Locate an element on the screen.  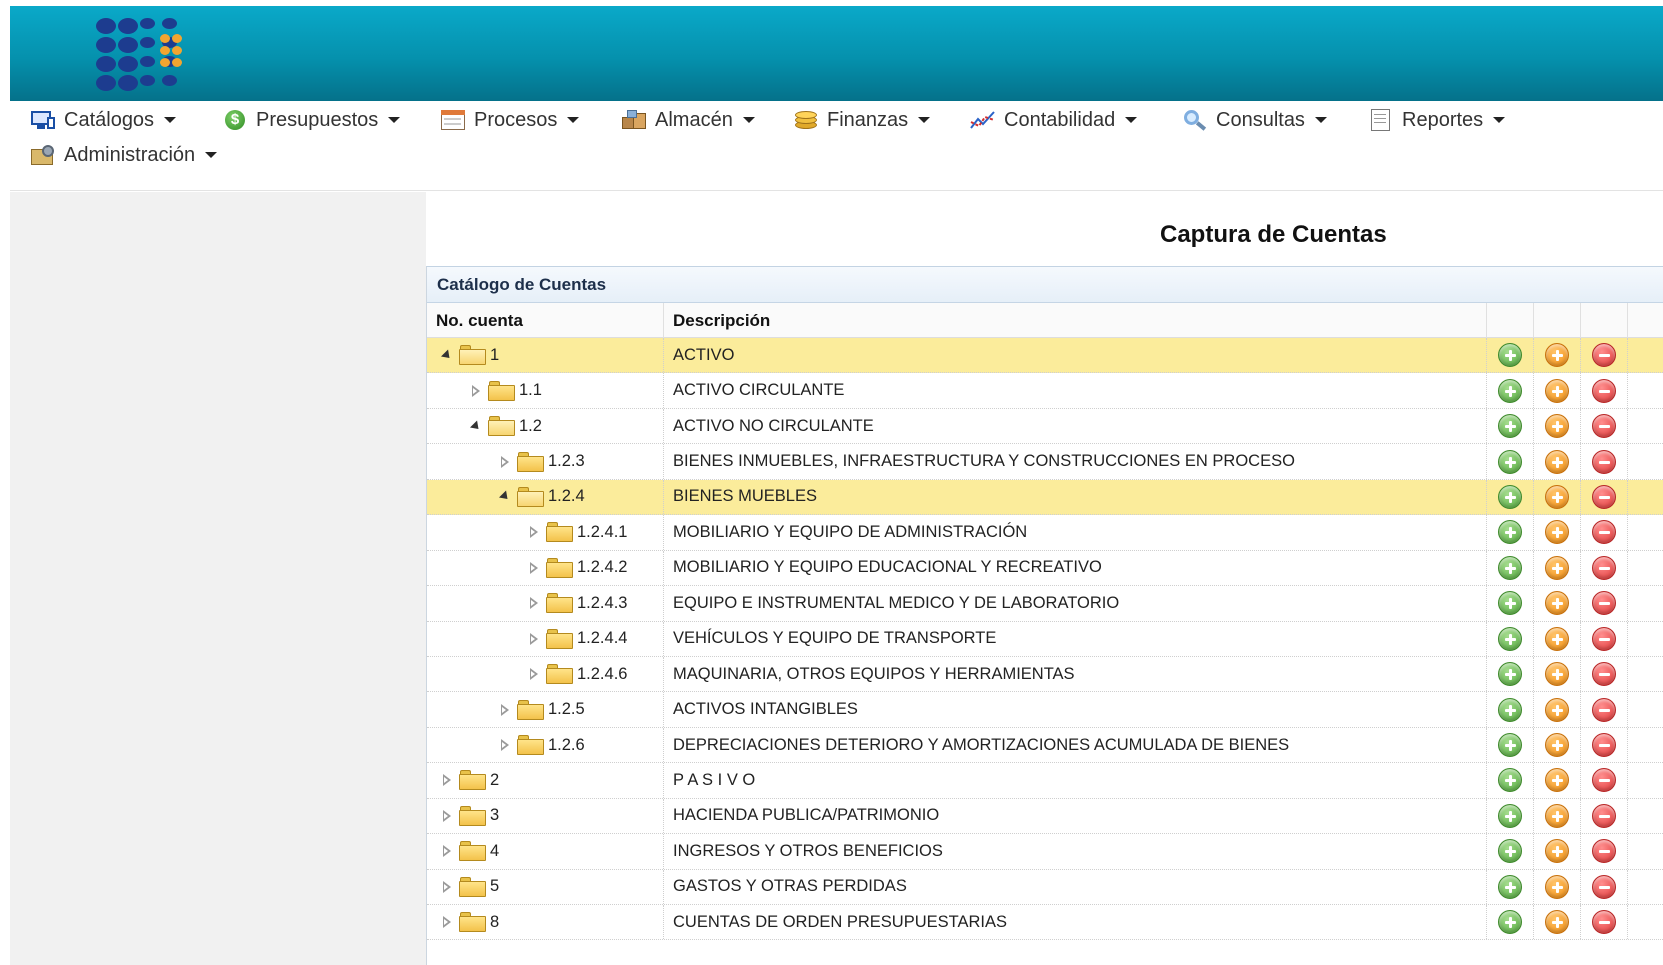
tree-row: 1.2 ACTIVO NO CIRCULANTE is located at coordinates (1045, 426).